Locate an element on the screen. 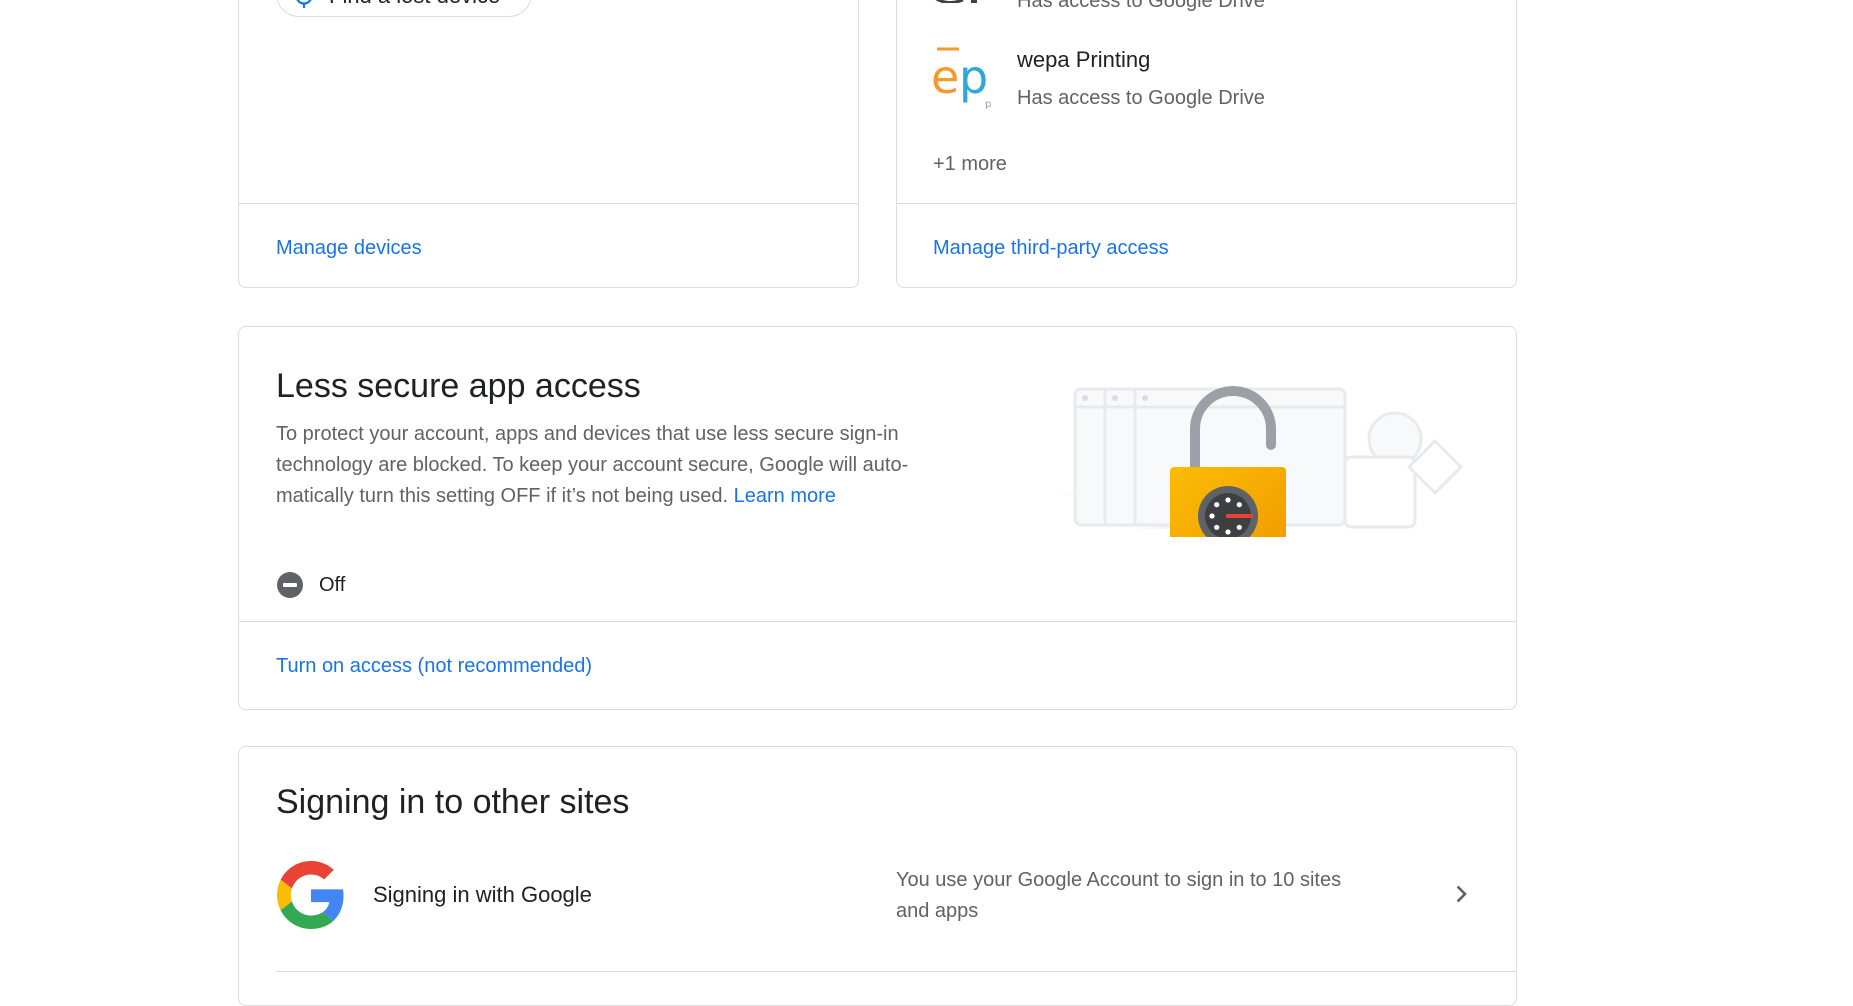 The height and width of the screenshot is (1006, 1853). row-description-line: and apps is located at coordinates (937, 911).